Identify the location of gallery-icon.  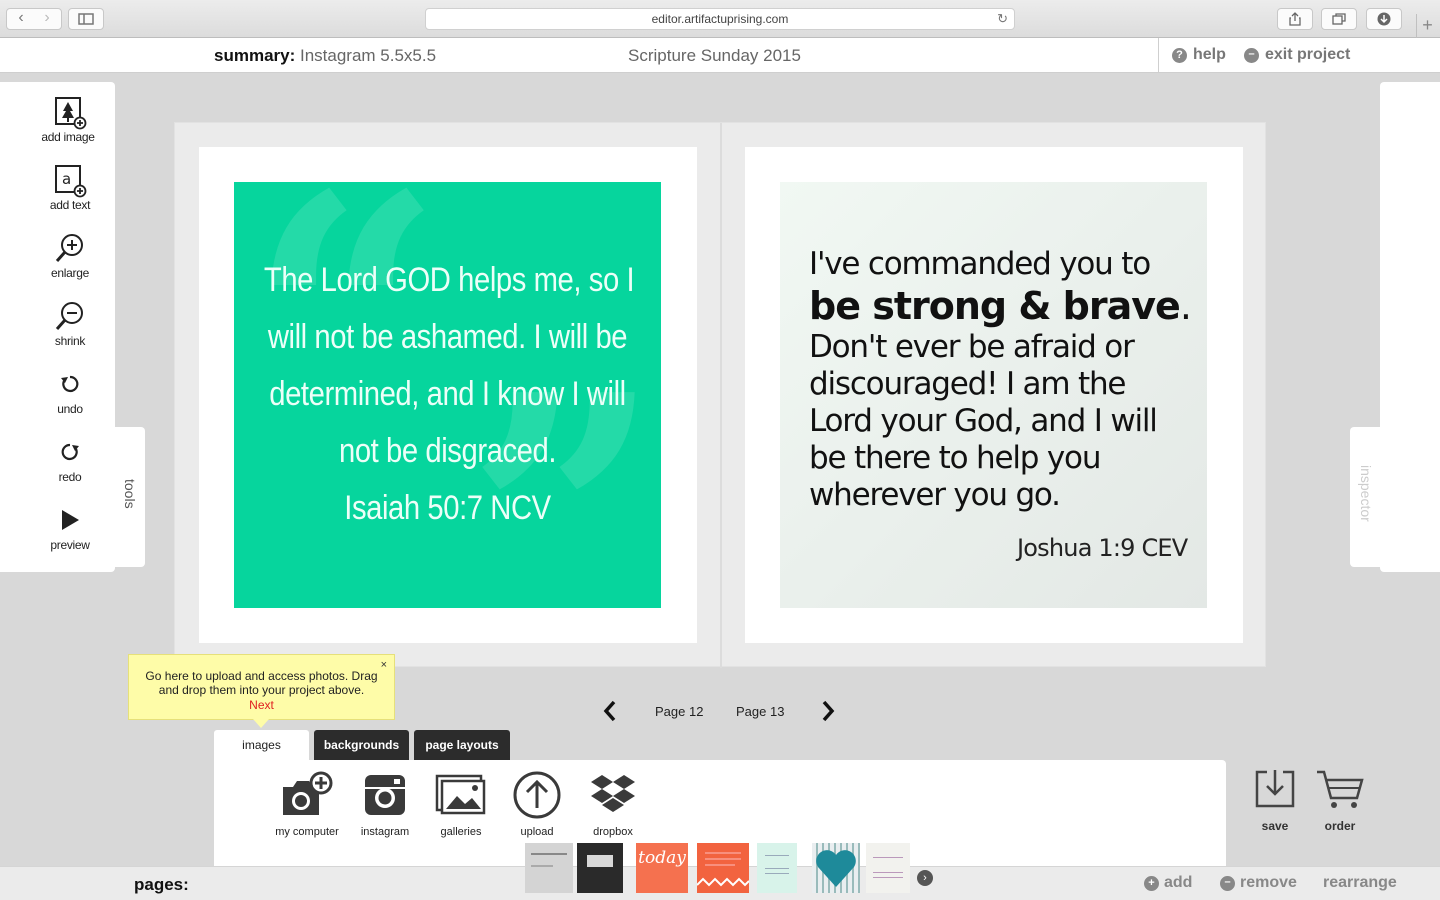
(460, 794).